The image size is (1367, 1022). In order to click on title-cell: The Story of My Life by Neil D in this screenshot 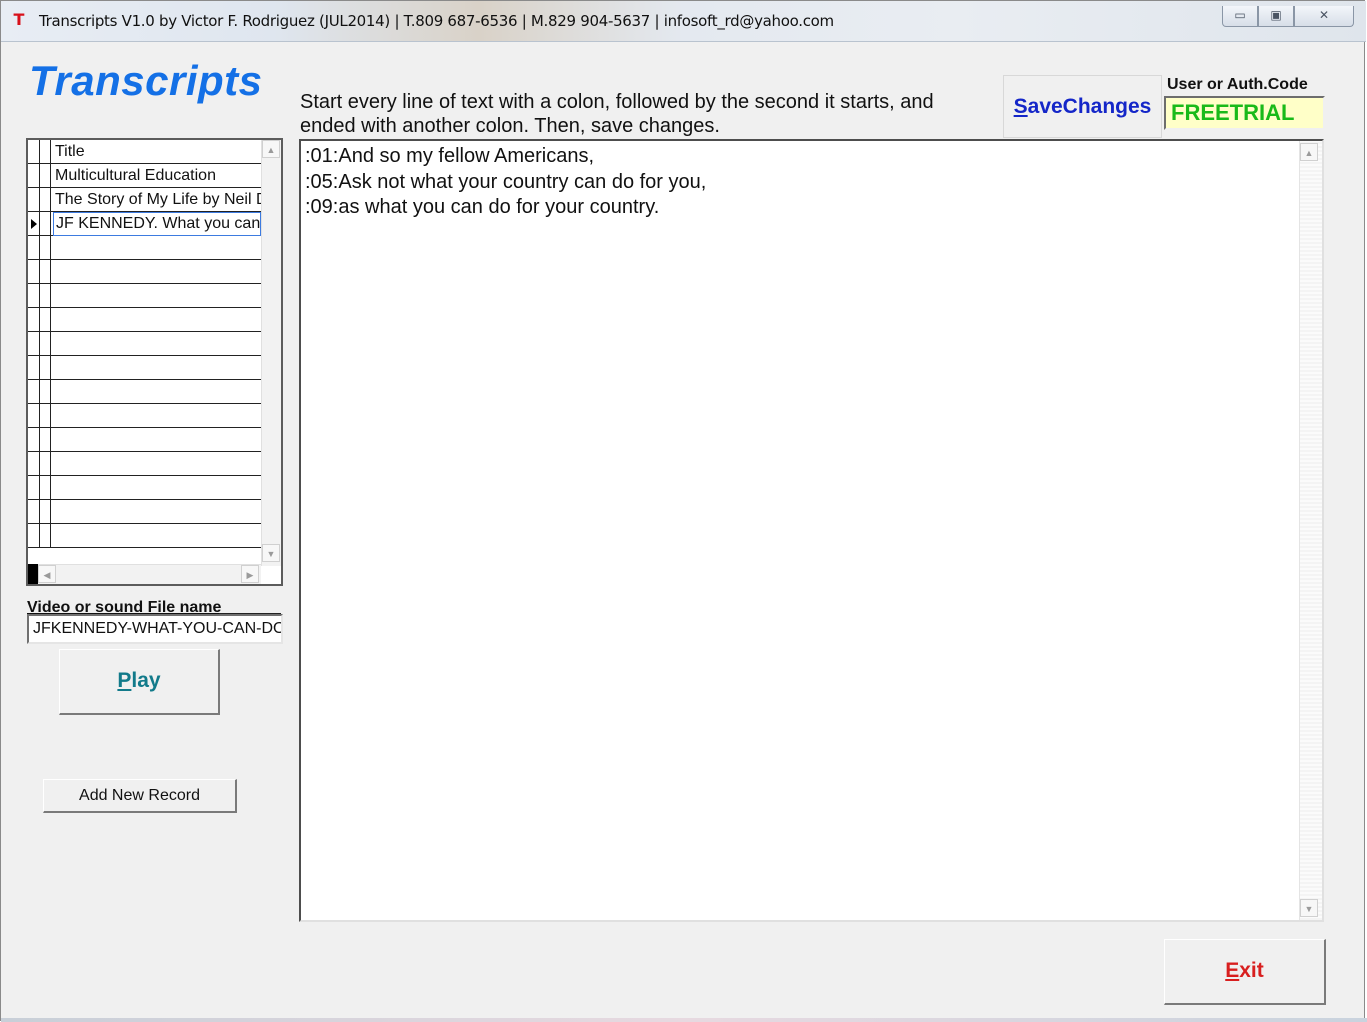, I will do `click(157, 200)`.